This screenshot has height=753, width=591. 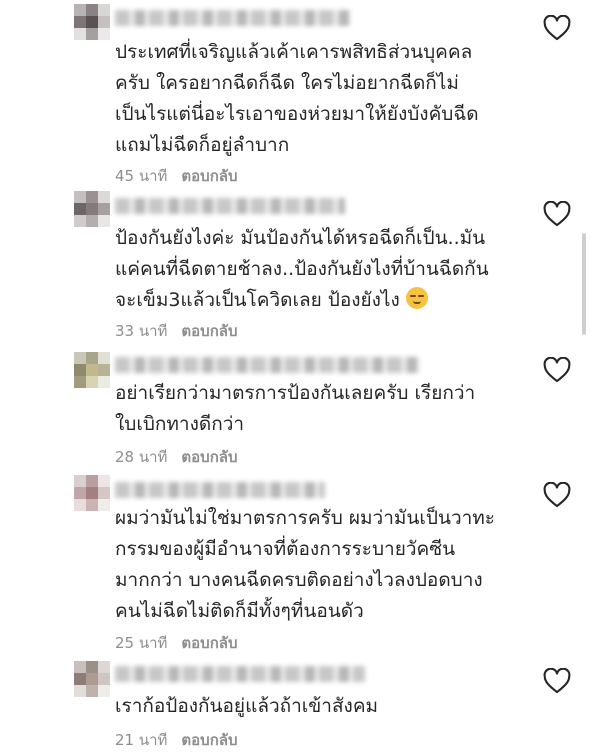 What do you see at coordinates (176, 176) in the screenshot?
I see `comment-meta: 45 นาที ตอบกลับ` at bounding box center [176, 176].